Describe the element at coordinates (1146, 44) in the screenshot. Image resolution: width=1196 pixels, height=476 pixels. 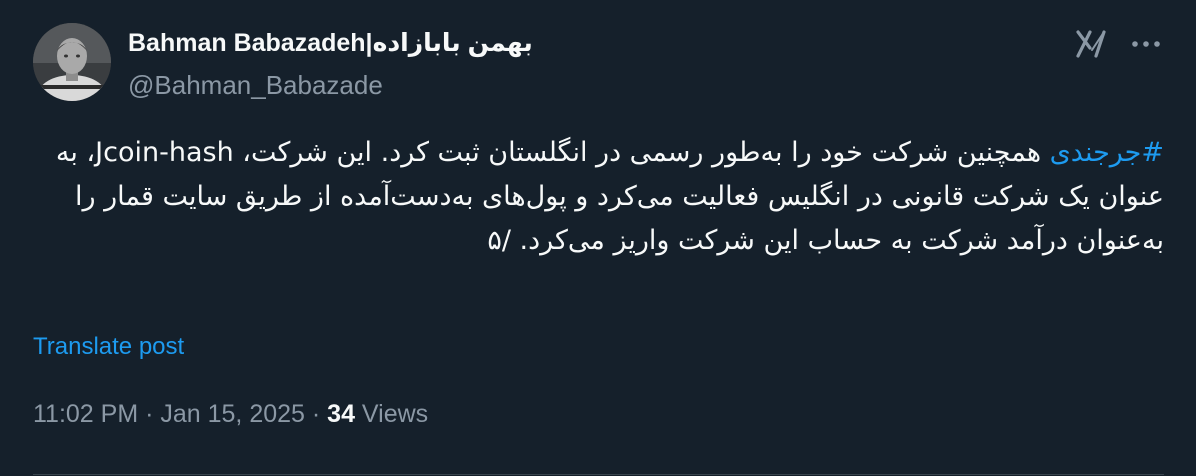
I see `more-icon` at that location.